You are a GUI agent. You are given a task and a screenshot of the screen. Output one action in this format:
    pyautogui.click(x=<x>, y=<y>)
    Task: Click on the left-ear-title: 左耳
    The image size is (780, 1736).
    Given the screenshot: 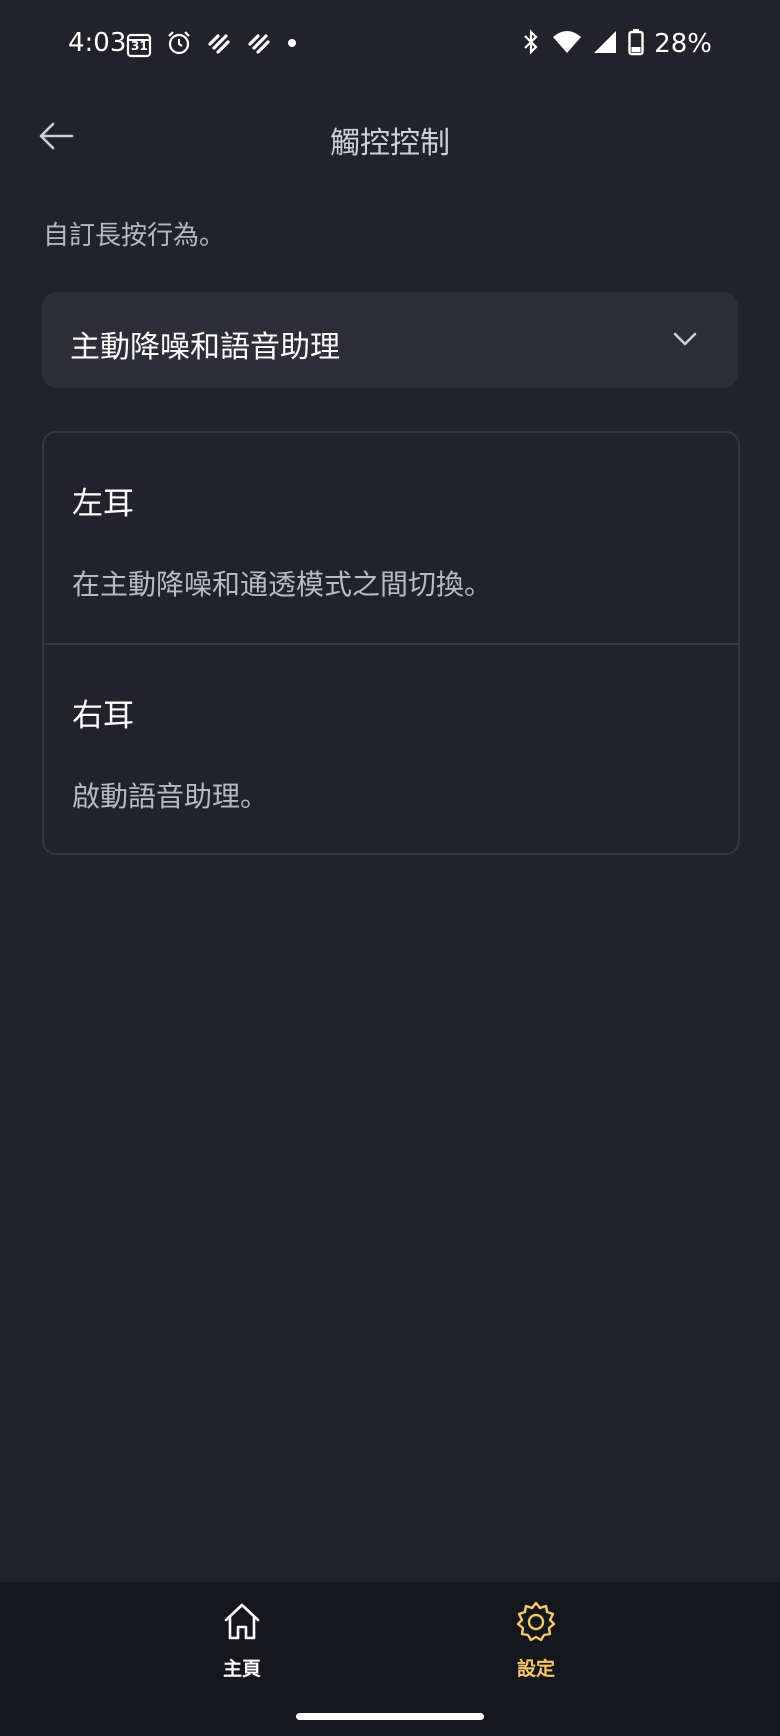 What is the action you would take?
    pyautogui.click(x=103, y=504)
    